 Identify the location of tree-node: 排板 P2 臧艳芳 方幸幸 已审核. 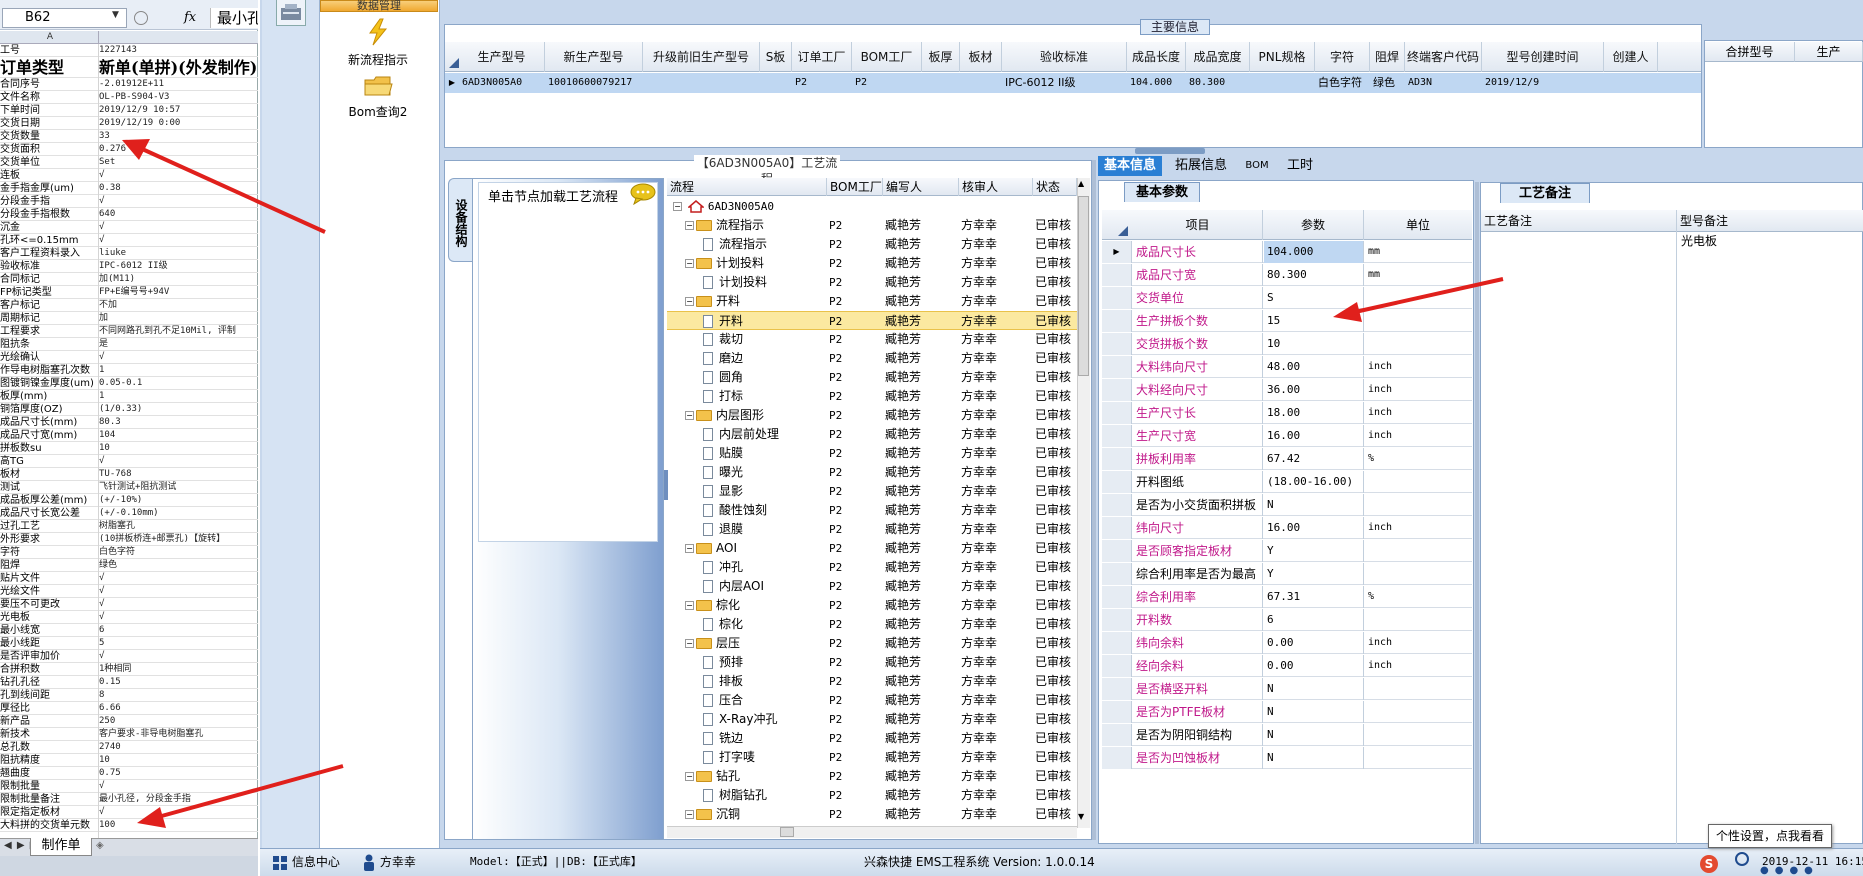
(872, 681).